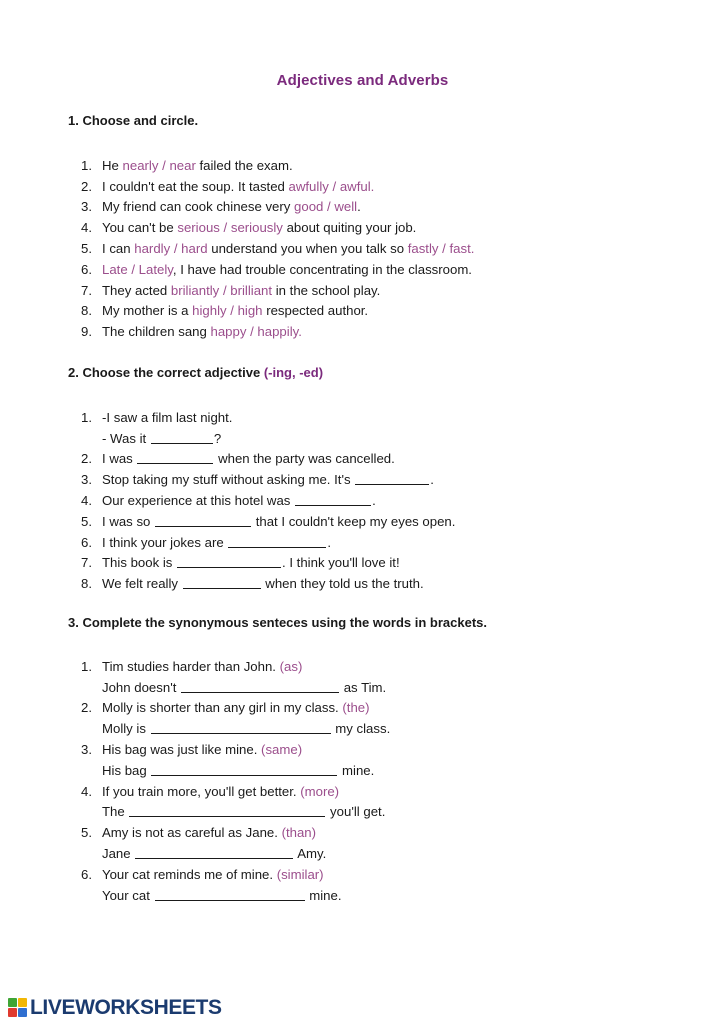 This screenshot has height=1024, width=725. I want to click on exercise-item: 6. I think your jokes are ., so click(381, 543).